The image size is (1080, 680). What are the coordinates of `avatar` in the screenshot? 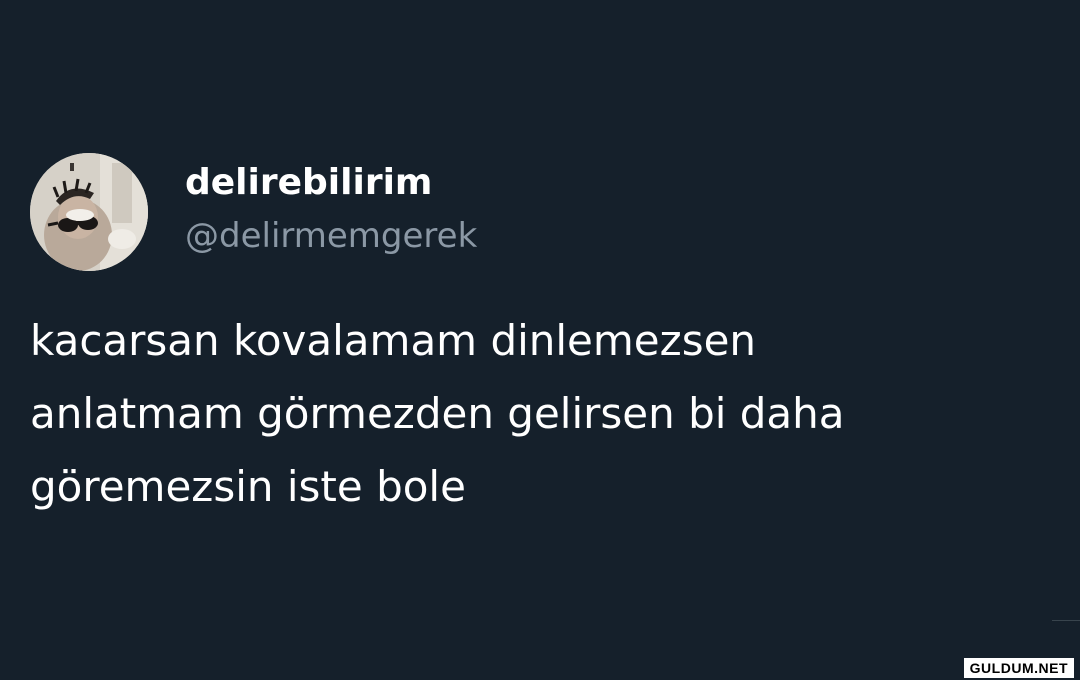 It's located at (89, 212).